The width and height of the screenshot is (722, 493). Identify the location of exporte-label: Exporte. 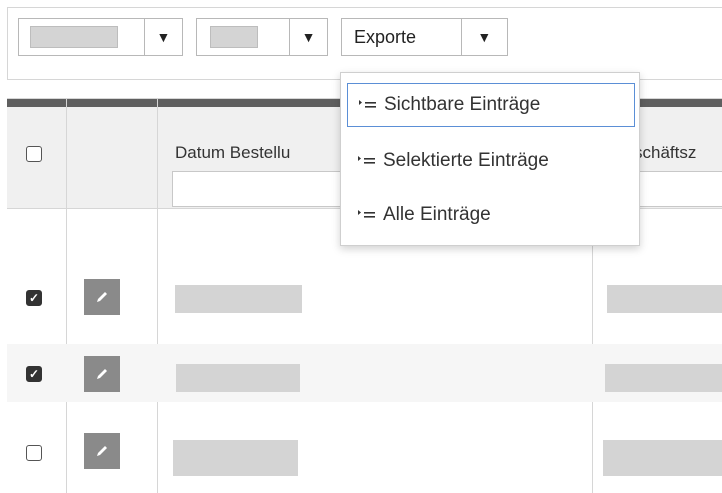
(385, 36).